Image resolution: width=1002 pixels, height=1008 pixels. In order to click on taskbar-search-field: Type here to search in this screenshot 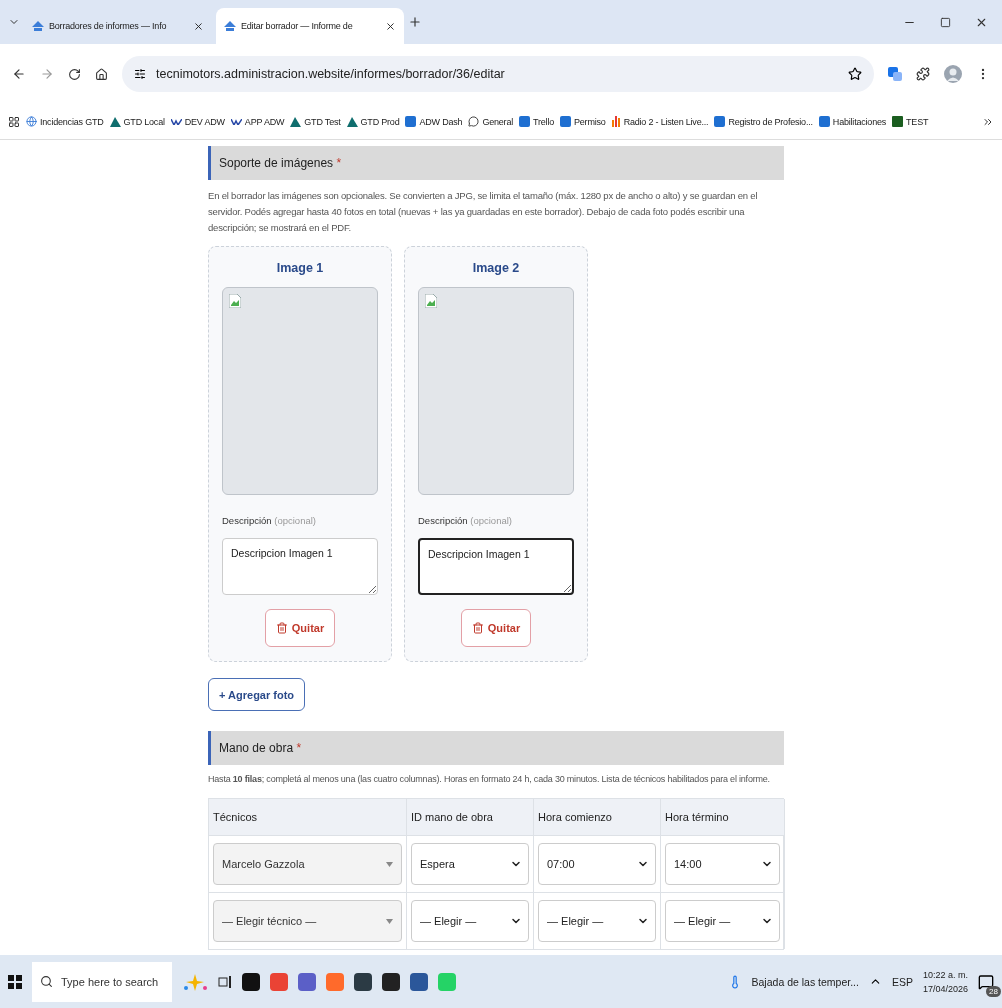, I will do `click(102, 981)`.